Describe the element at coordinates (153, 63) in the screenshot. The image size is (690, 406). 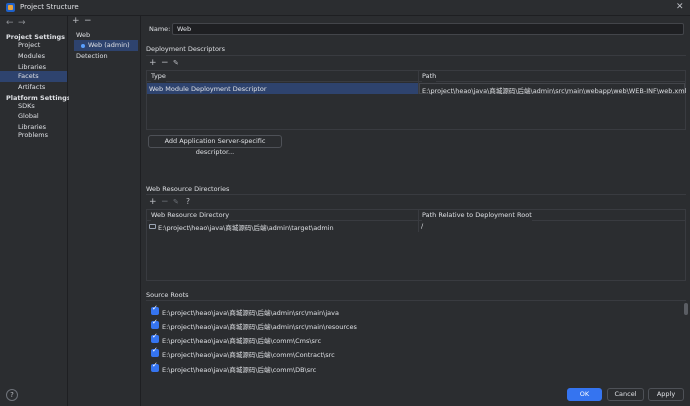
I see `add-descriptor-icon: +` at that location.